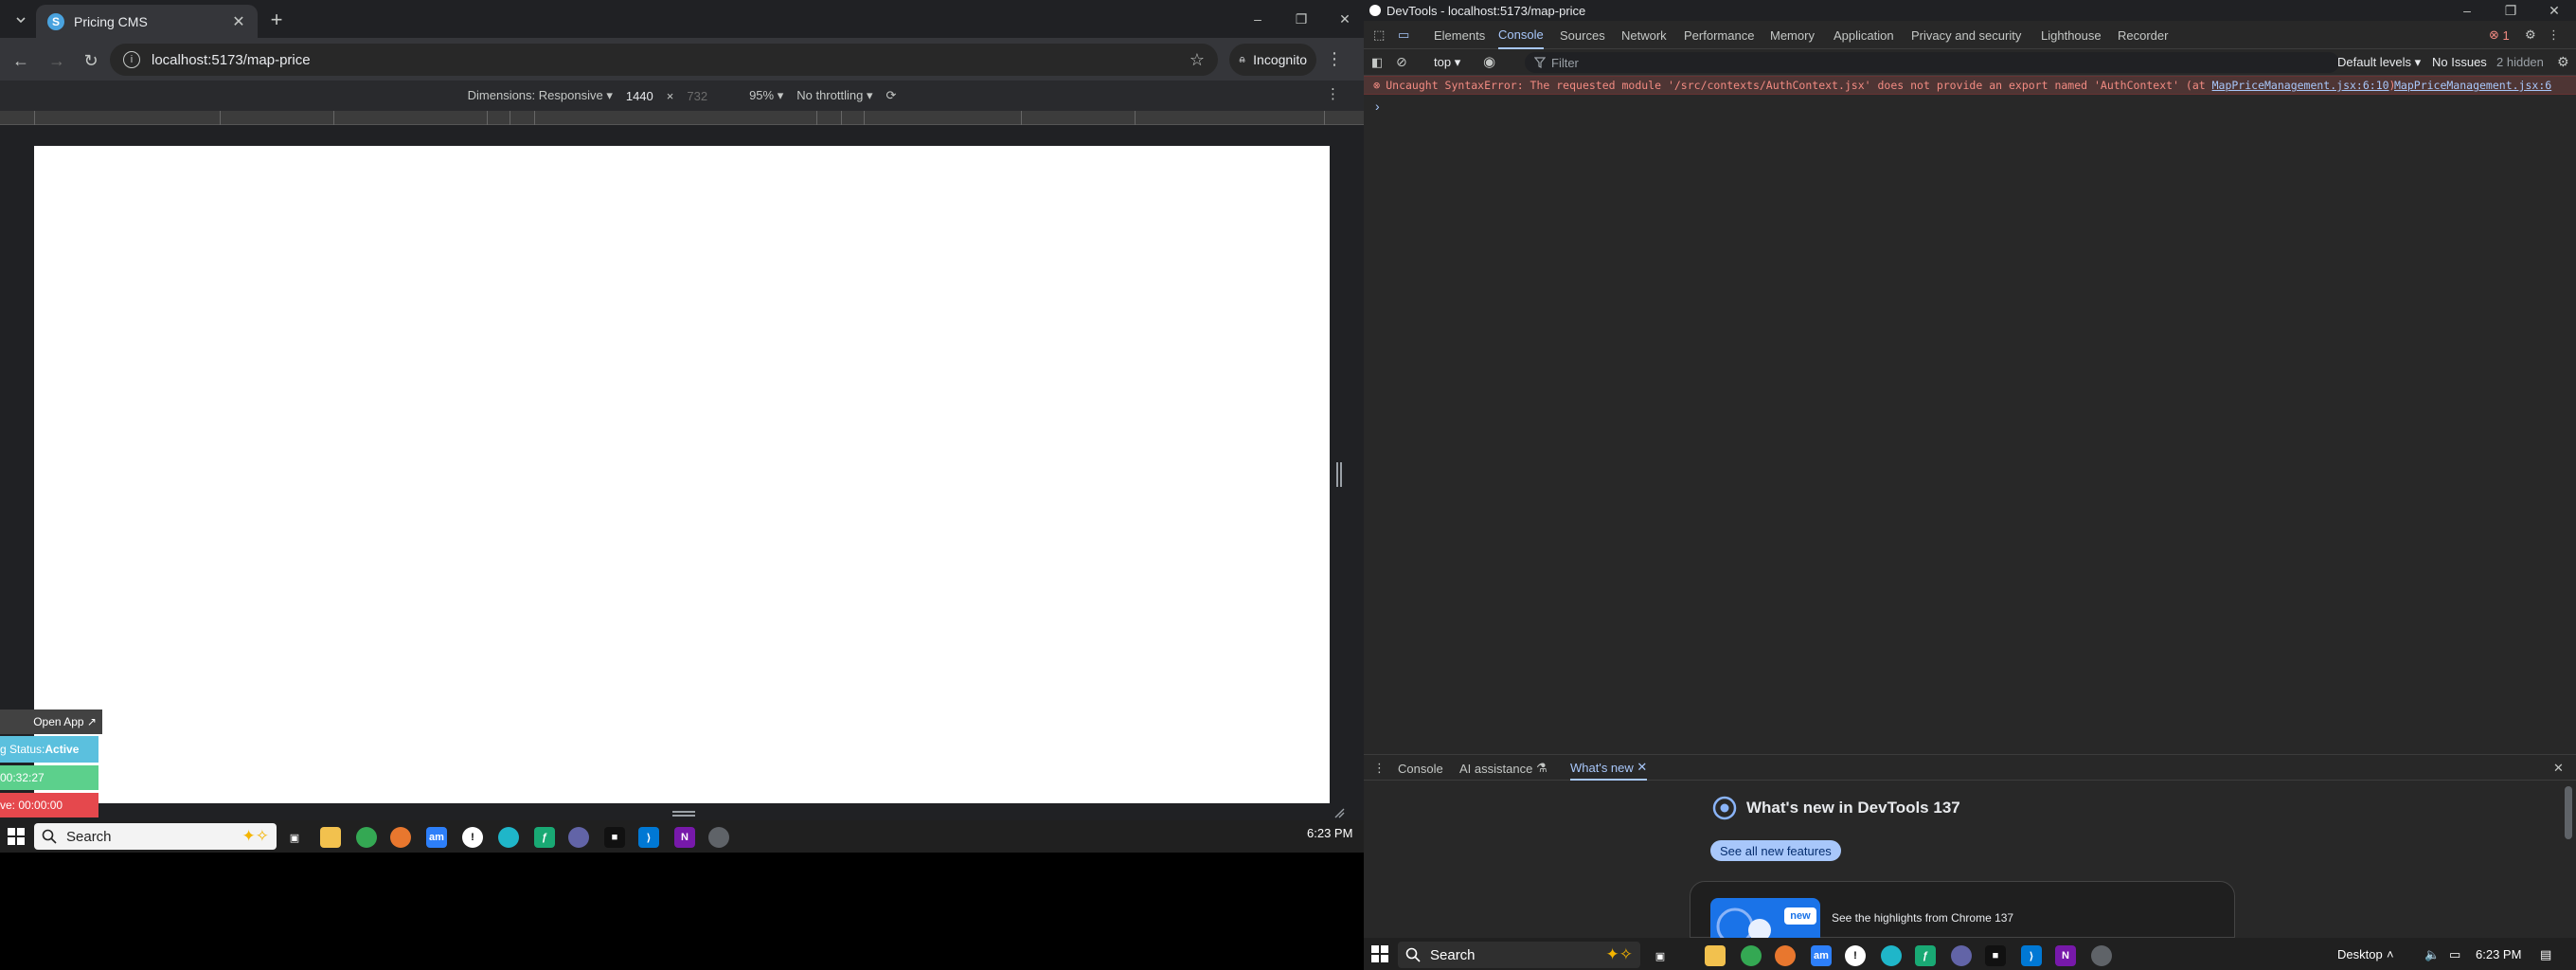 This screenshot has height=970, width=2576. I want to click on tab-privacy-security: Privacy and security, so click(1966, 35).